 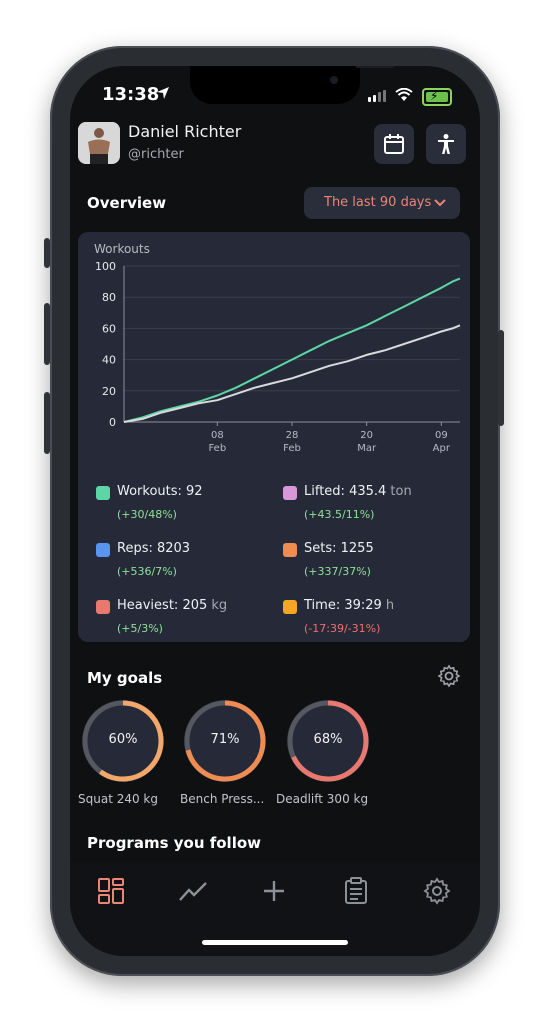 I want to click on stat-delta: (+5/3%), so click(x=140, y=628).